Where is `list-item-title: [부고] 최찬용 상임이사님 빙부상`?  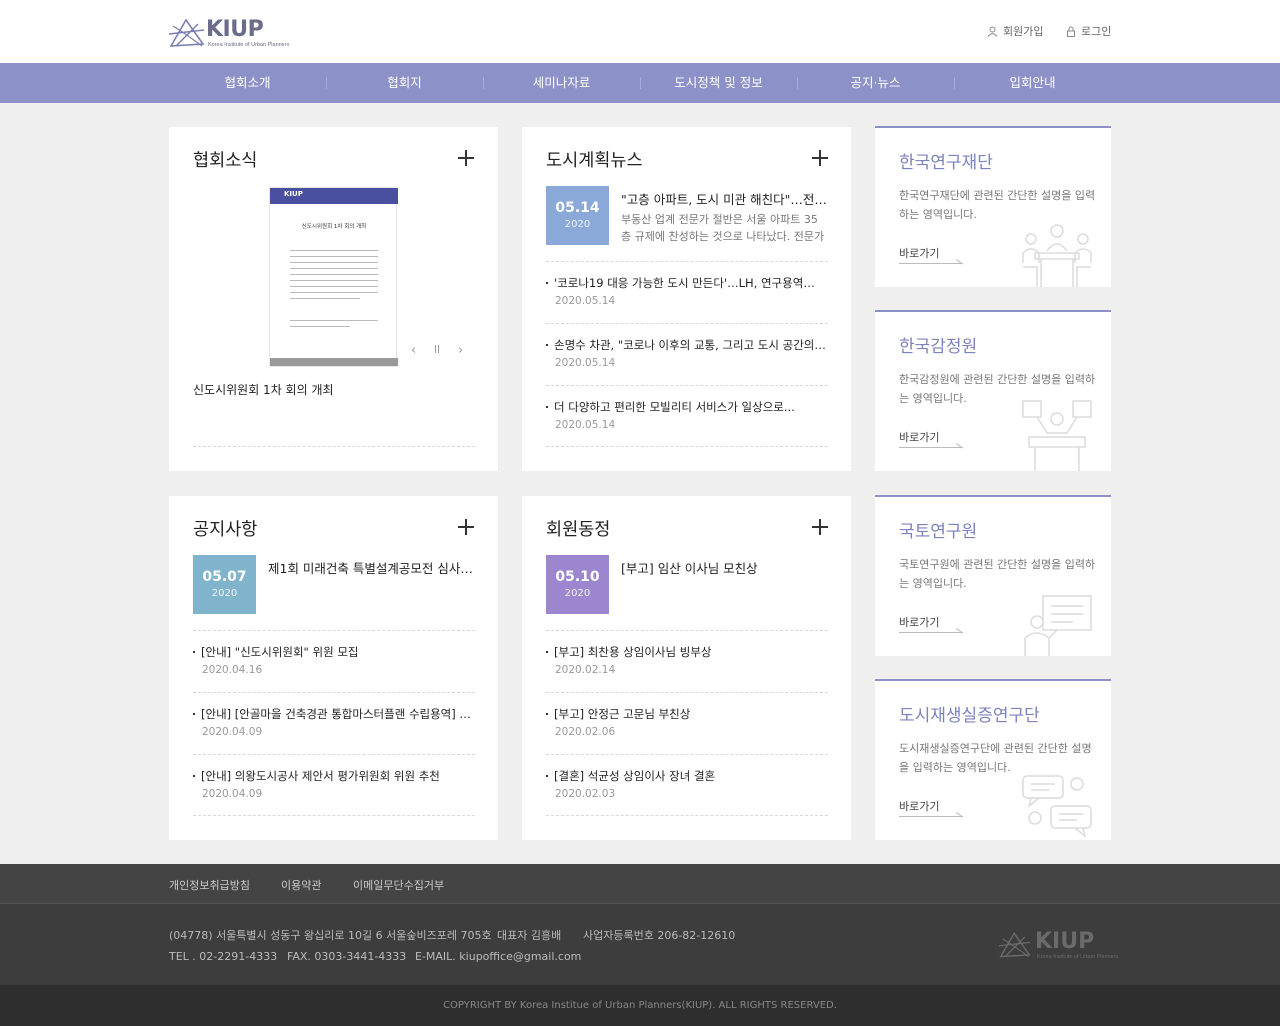 list-item-title: [부고] 최찬용 상임이사님 빙부상 is located at coordinates (633, 652).